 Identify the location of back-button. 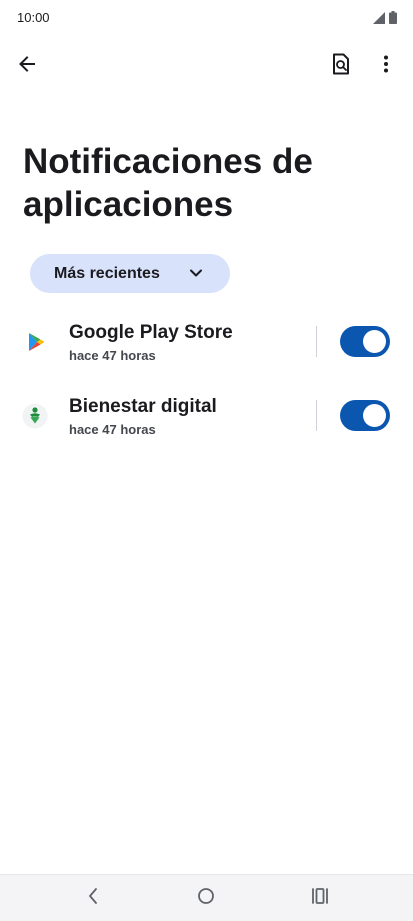
(27, 66).